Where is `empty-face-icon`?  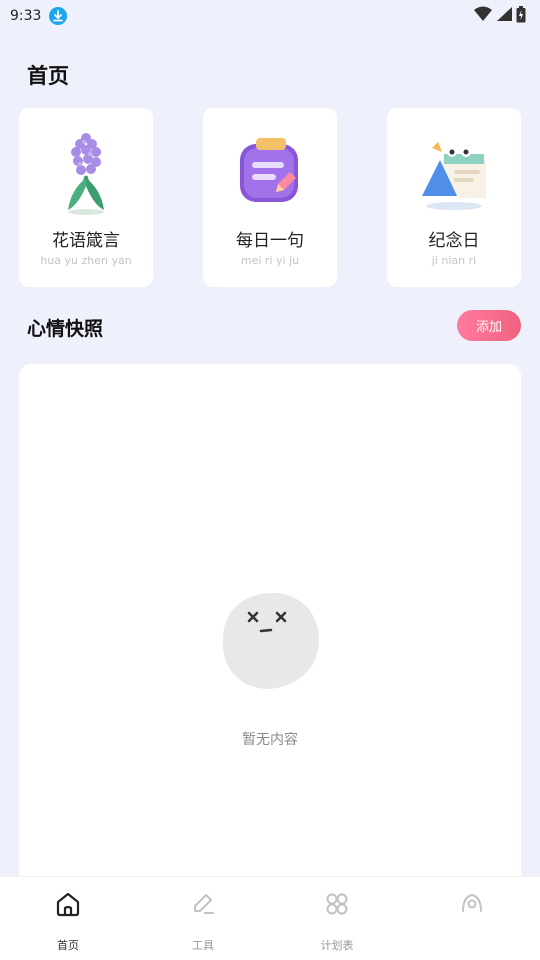
empty-face-icon is located at coordinates (270, 640).